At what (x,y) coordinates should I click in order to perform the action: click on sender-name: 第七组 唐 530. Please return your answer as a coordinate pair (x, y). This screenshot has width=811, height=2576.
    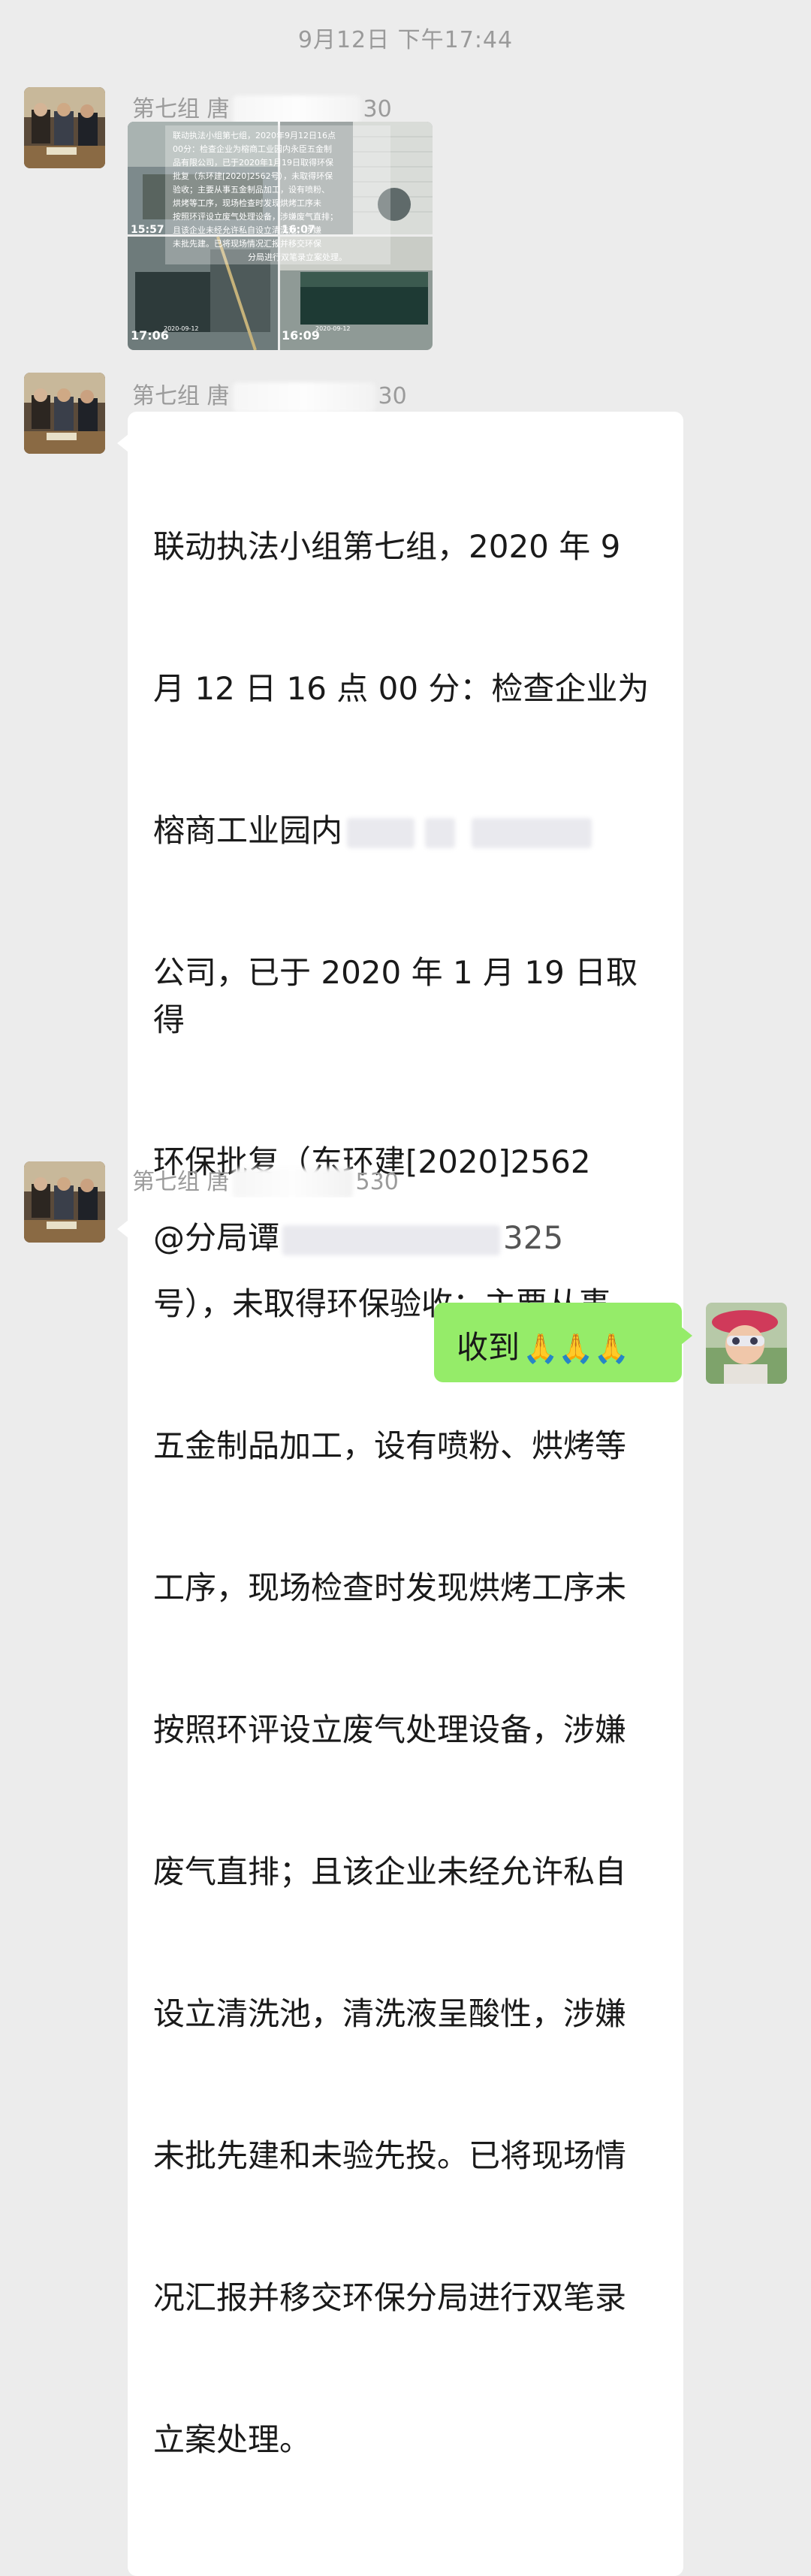
    Looking at the image, I should click on (265, 1180).